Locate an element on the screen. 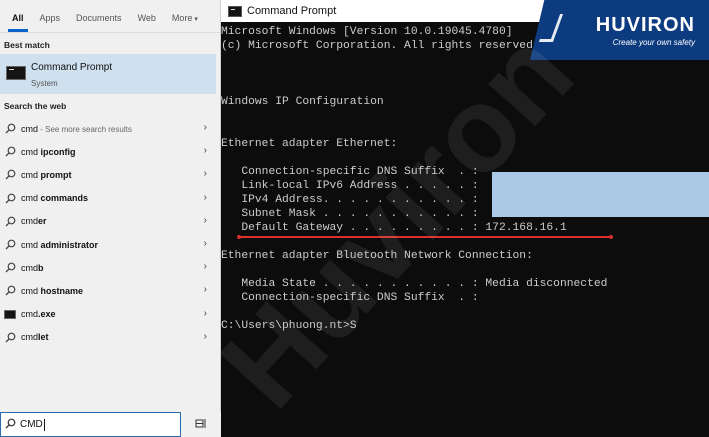 The image size is (709, 437). result-label: cmd commands is located at coordinates (54, 198).